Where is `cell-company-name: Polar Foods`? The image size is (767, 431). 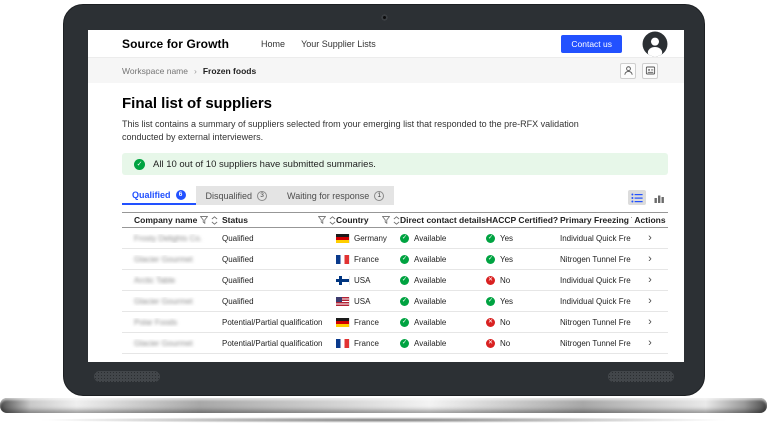 cell-company-name: Polar Foods is located at coordinates (172, 322).